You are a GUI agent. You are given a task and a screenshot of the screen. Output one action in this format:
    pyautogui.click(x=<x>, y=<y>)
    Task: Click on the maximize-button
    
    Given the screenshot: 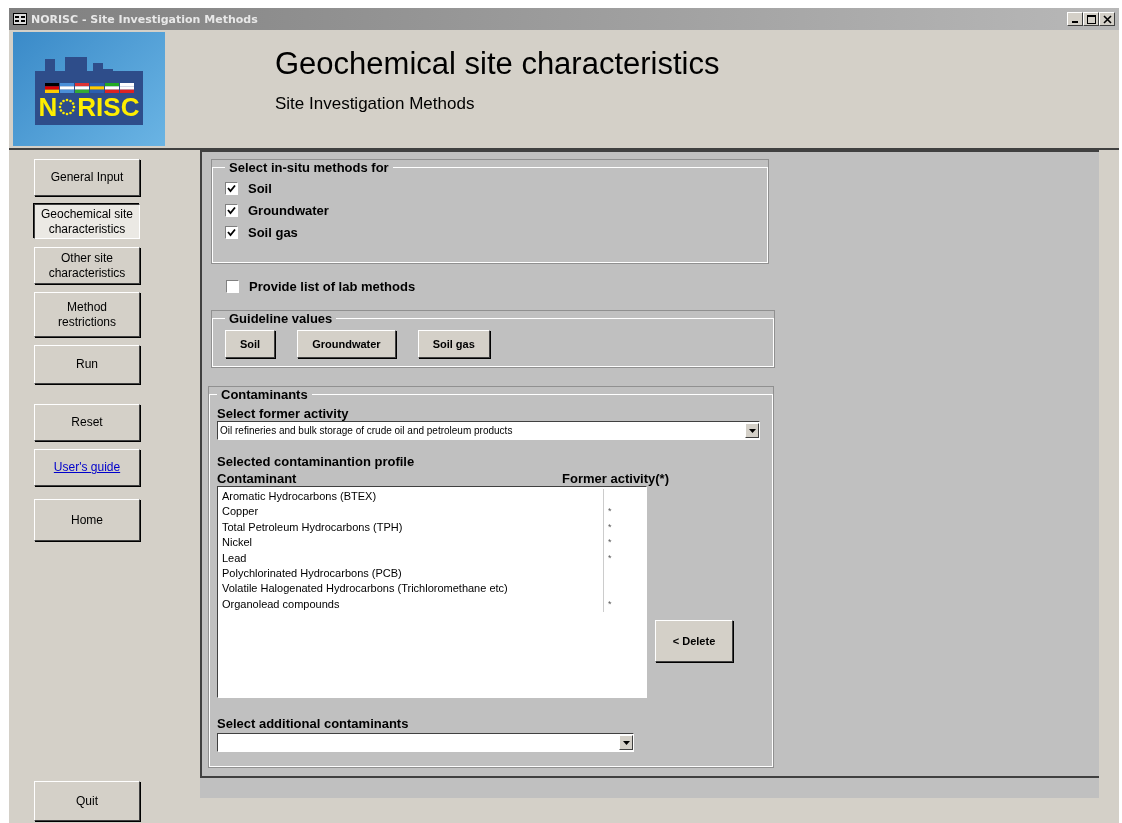 What is the action you would take?
    pyautogui.click(x=1091, y=19)
    